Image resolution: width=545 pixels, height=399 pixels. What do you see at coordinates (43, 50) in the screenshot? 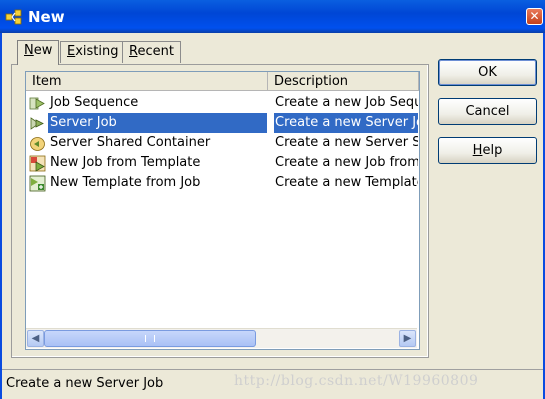
I see `tab-new-label: ew` at bounding box center [43, 50].